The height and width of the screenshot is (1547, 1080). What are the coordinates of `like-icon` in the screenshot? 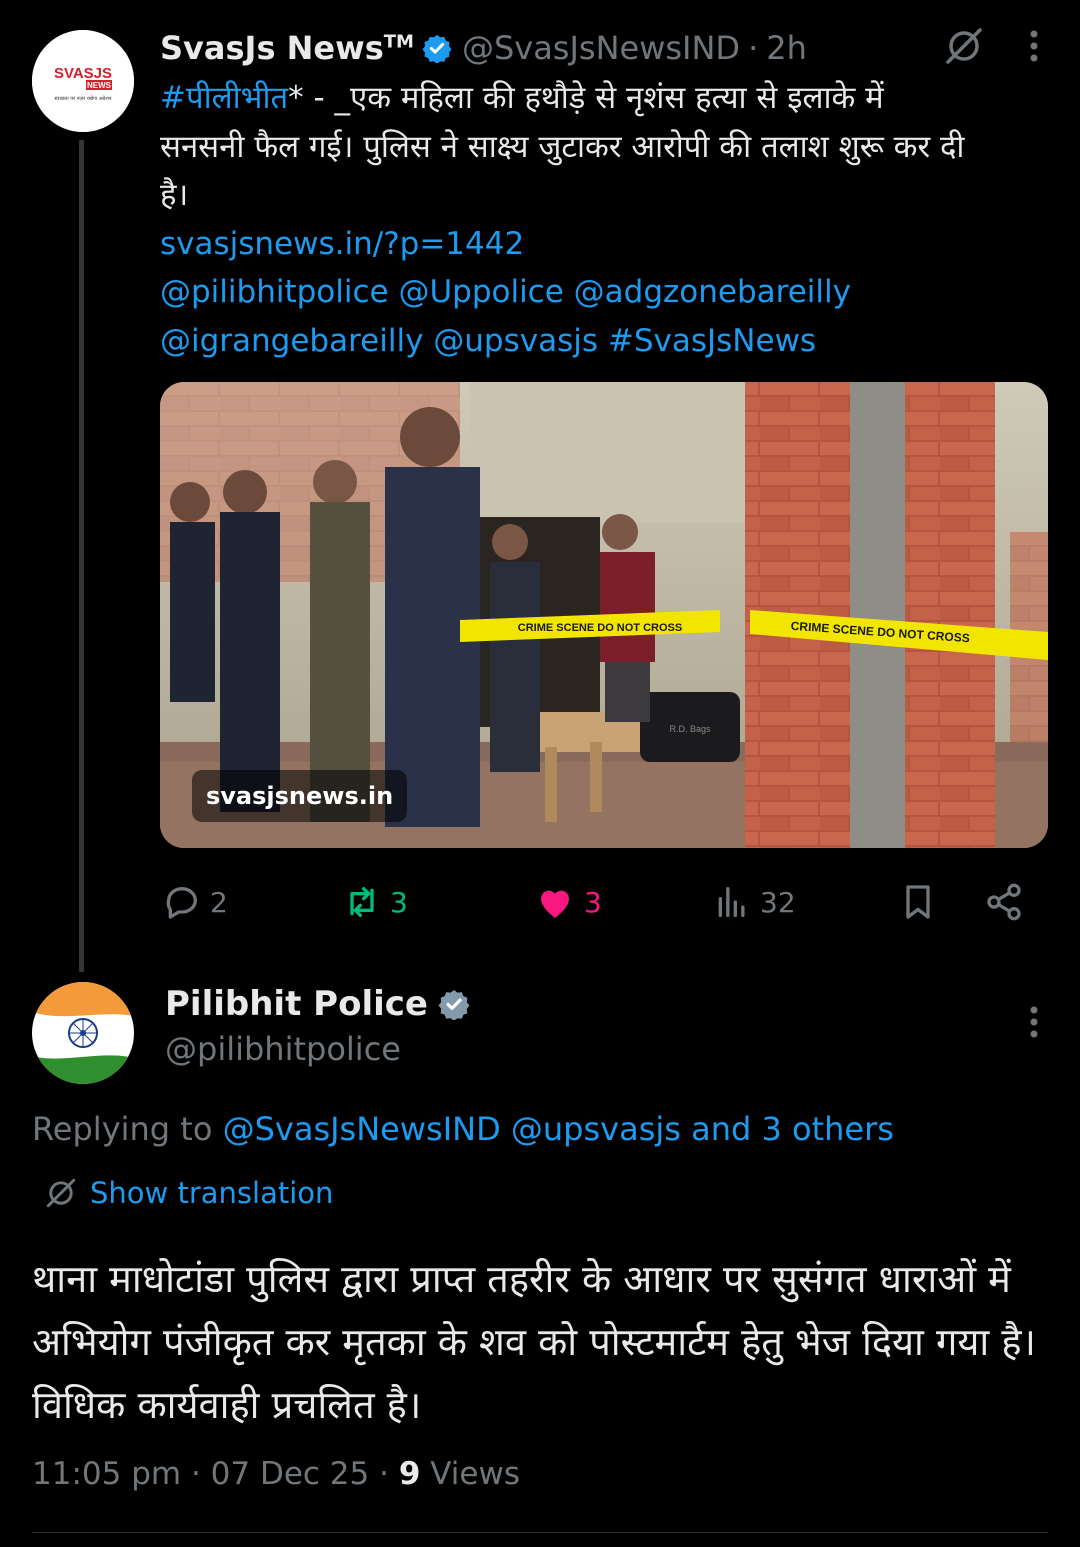 It's located at (555, 904).